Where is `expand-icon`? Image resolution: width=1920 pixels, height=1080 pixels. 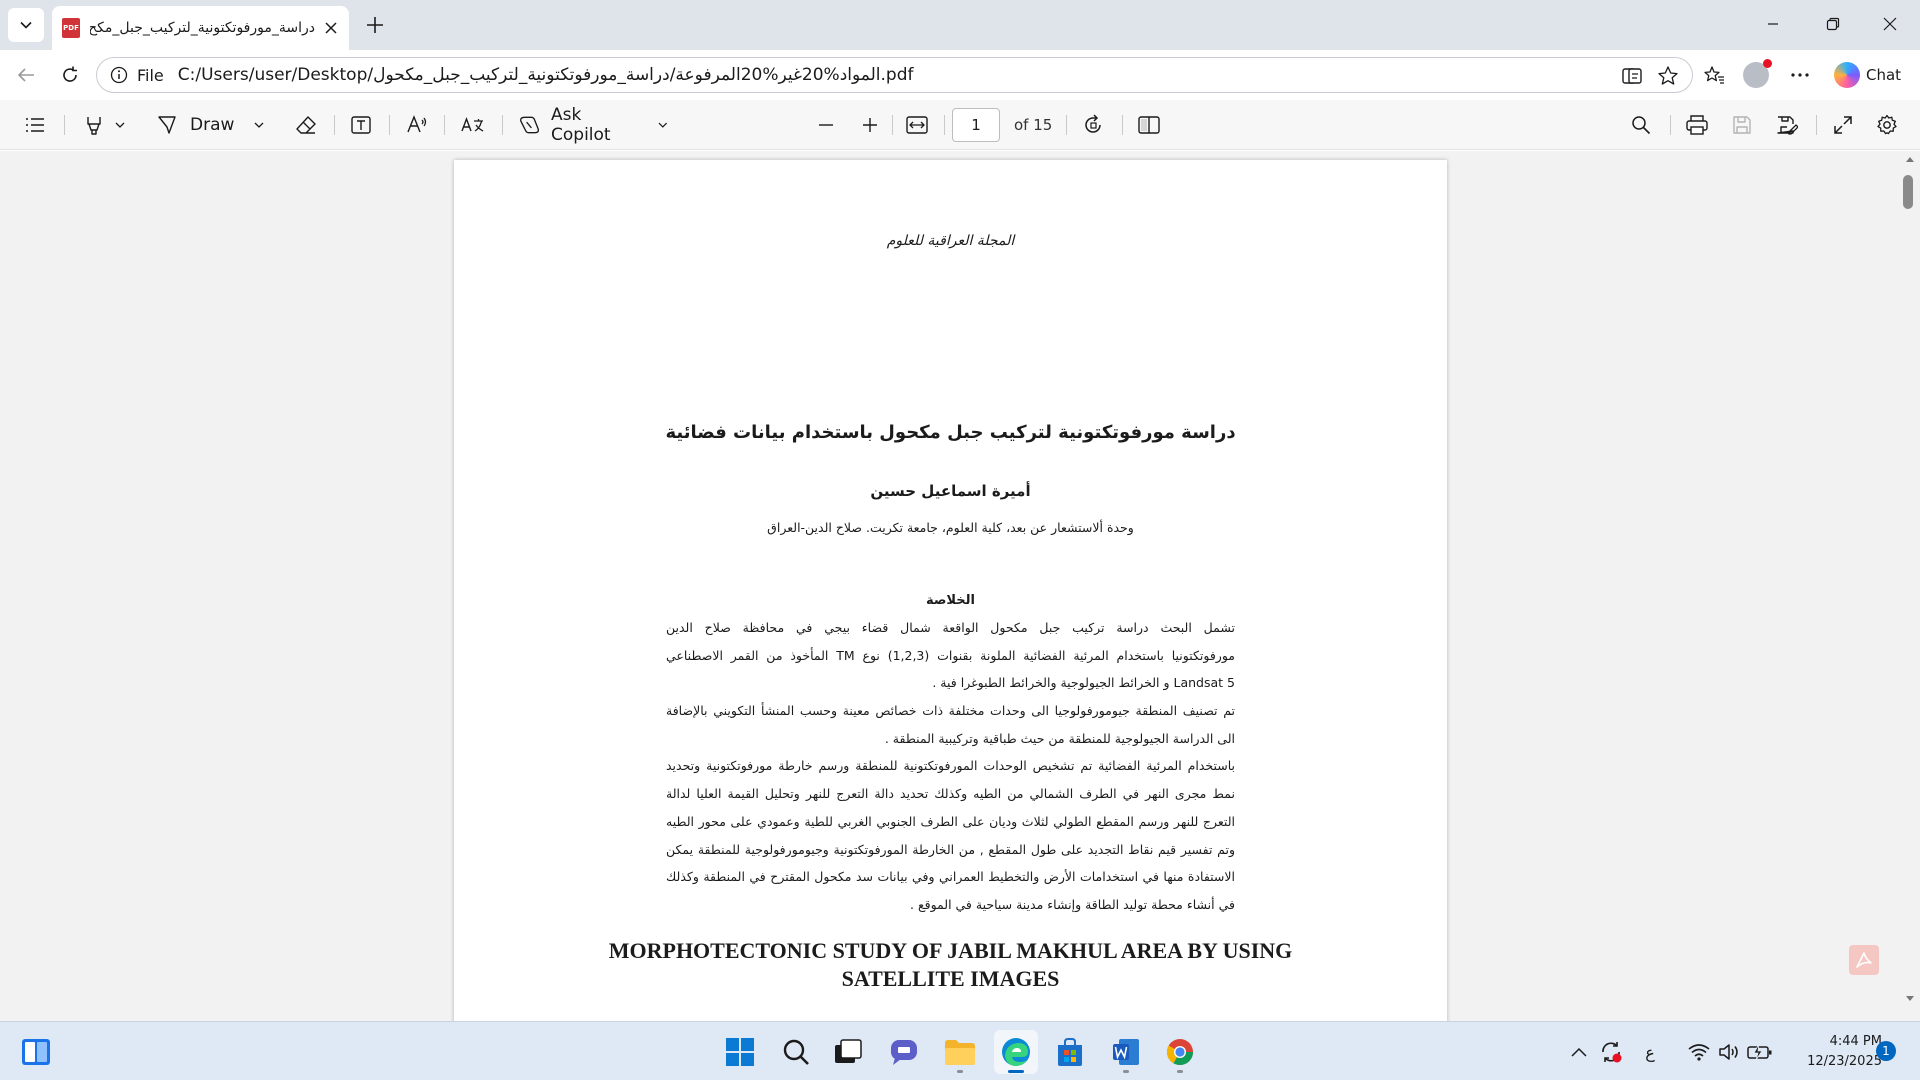
expand-icon is located at coordinates (1843, 125).